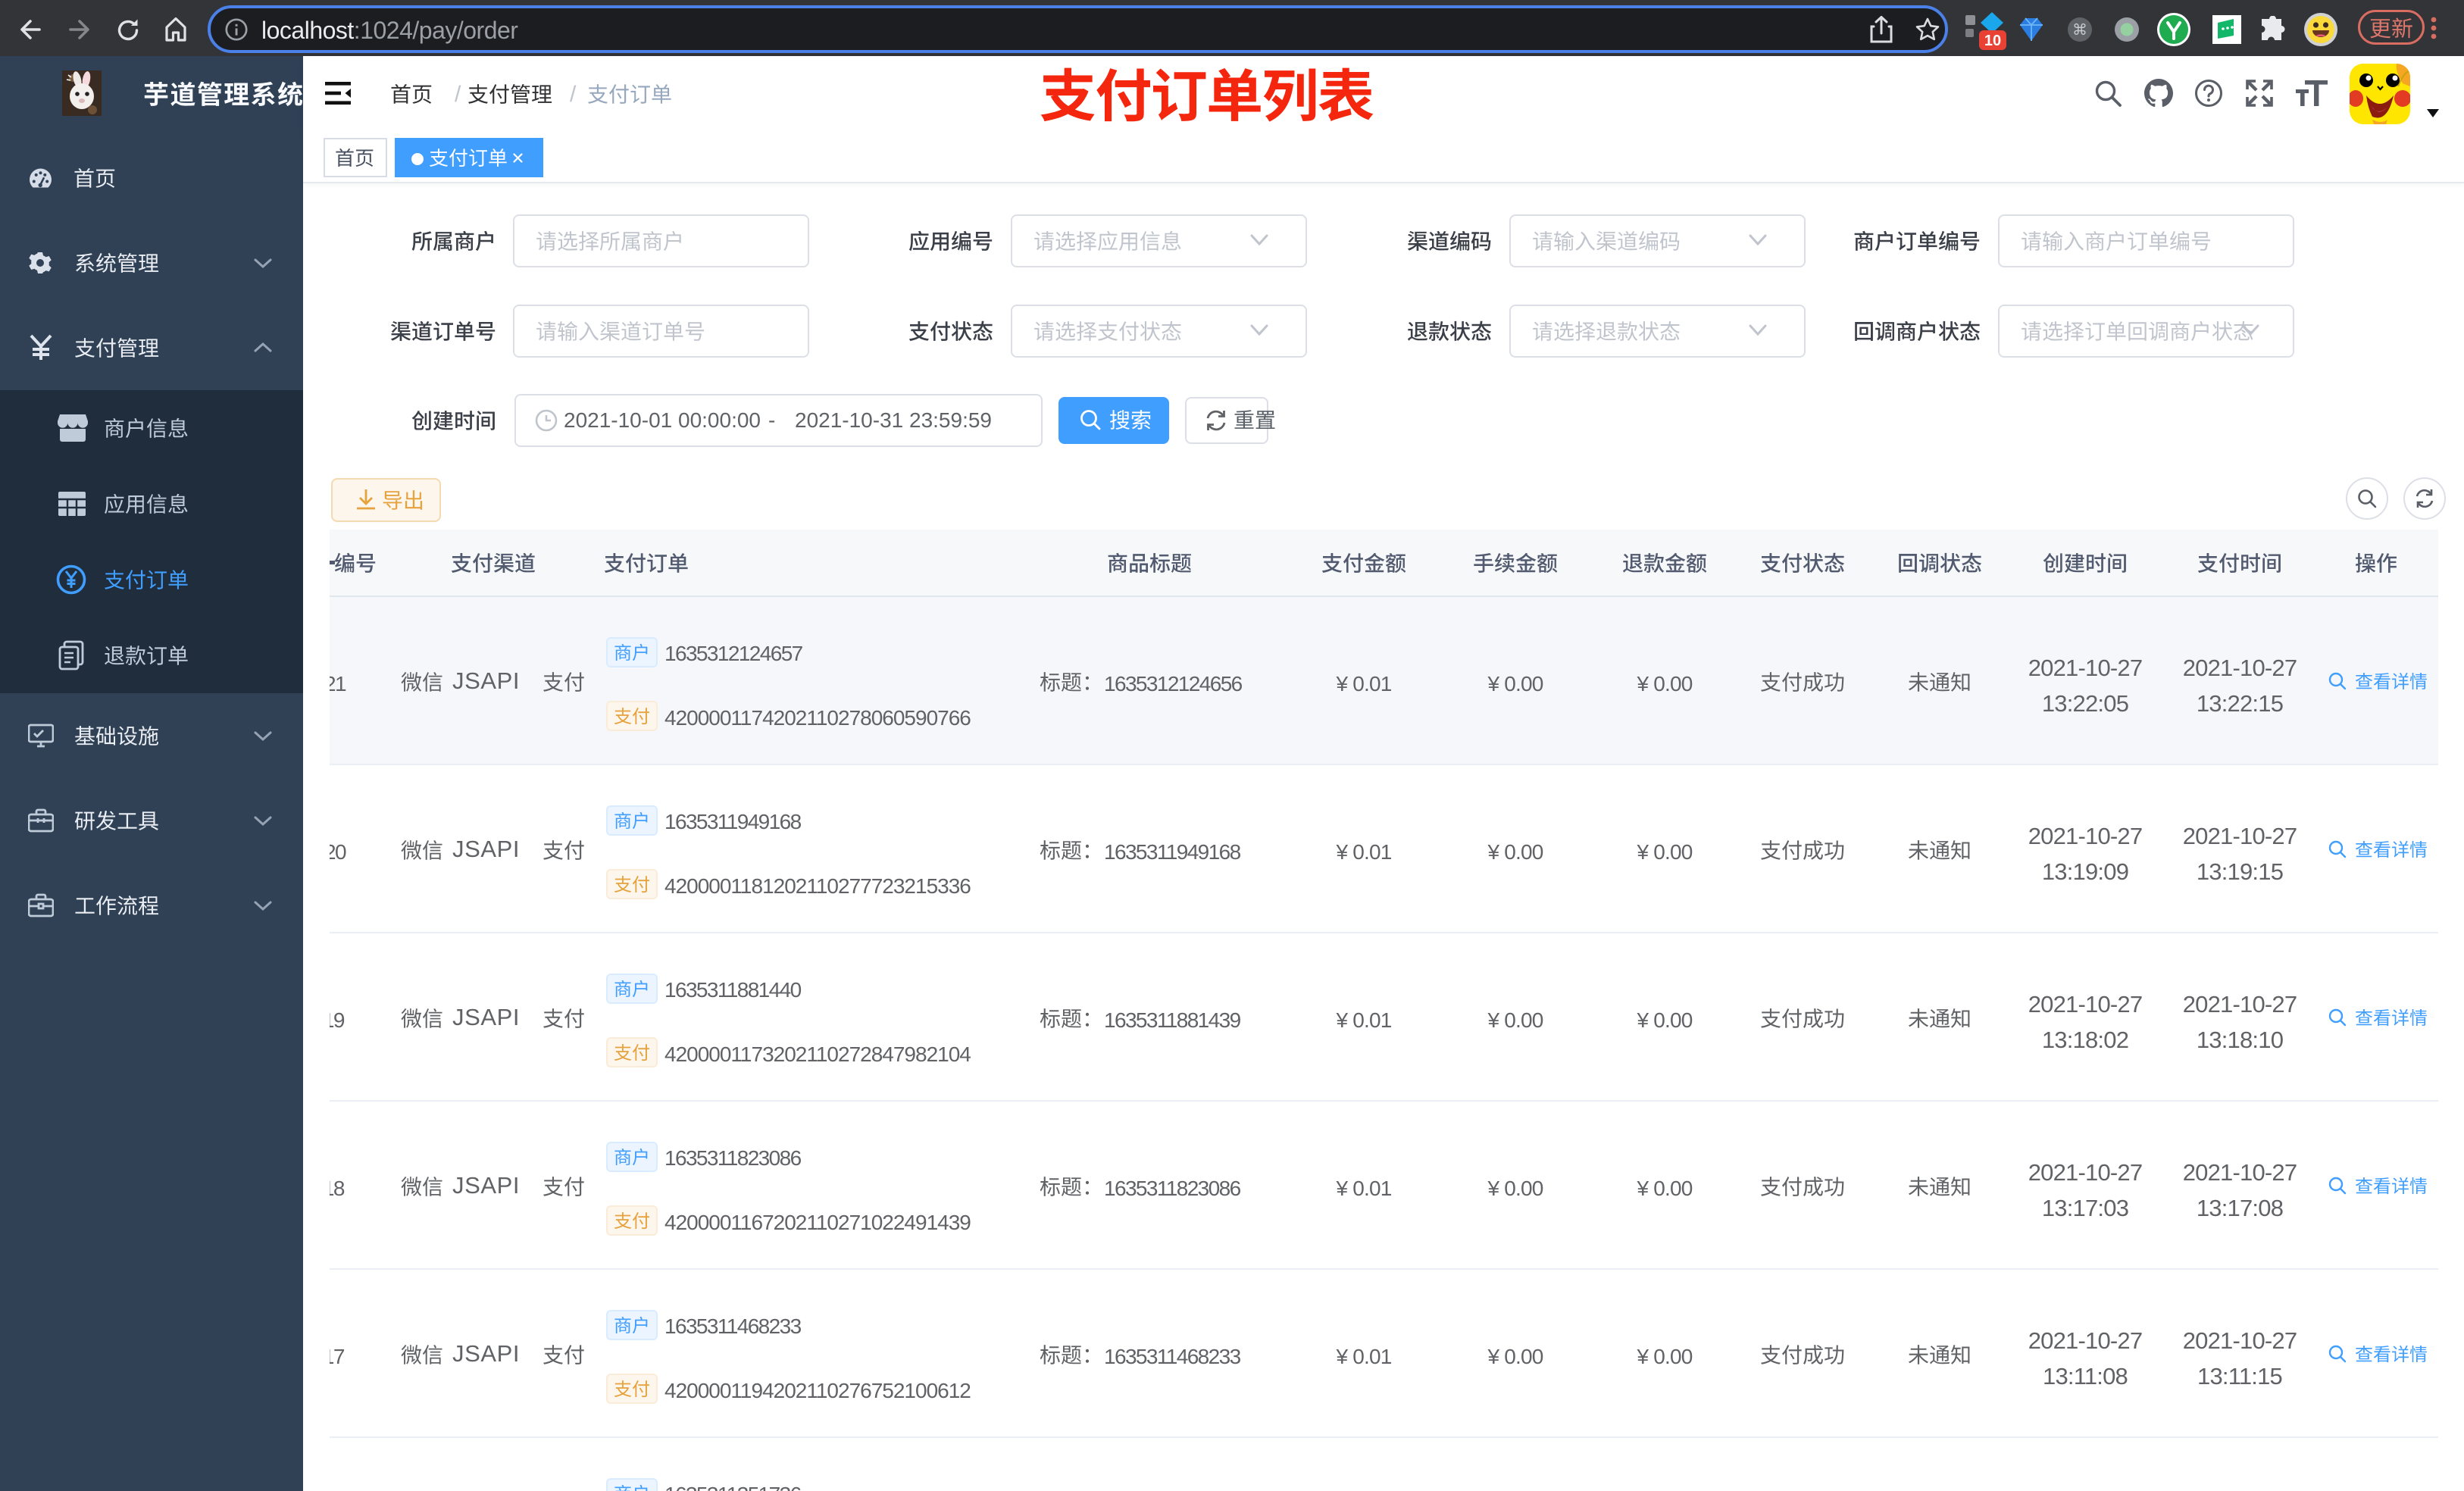 The image size is (2464, 1491). Describe the element at coordinates (1992, 41) in the screenshot. I see `svg-text: 10` at that location.